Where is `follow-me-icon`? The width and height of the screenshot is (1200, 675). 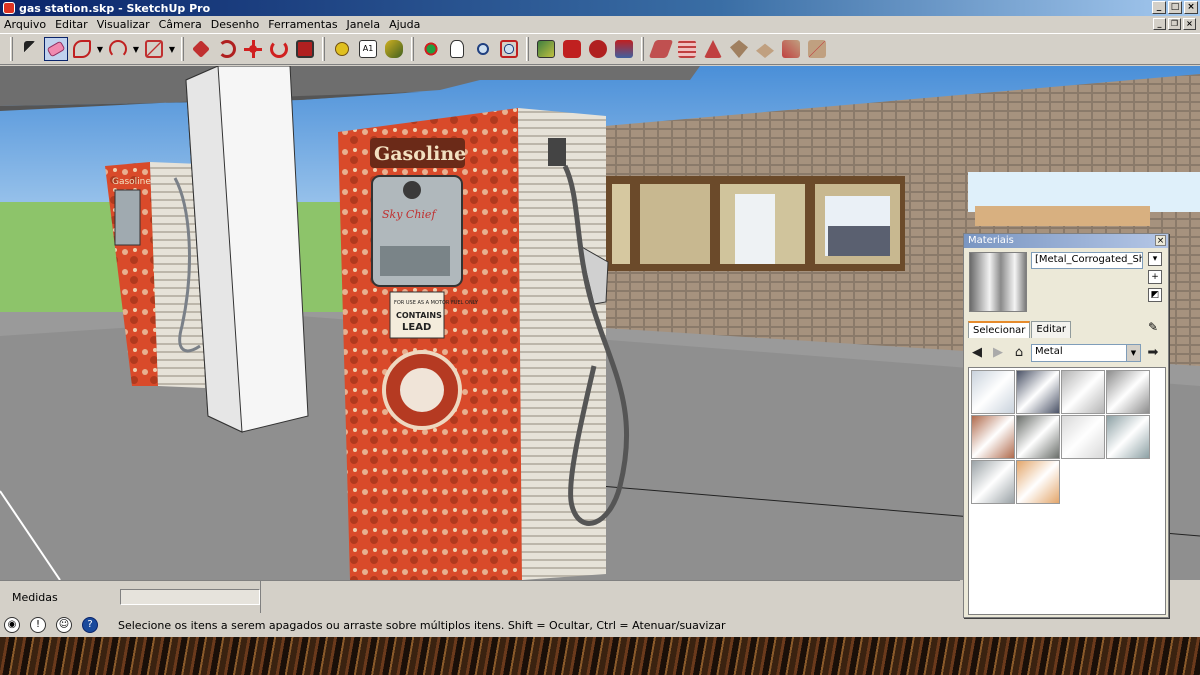
follow-me-icon is located at coordinates (227, 49).